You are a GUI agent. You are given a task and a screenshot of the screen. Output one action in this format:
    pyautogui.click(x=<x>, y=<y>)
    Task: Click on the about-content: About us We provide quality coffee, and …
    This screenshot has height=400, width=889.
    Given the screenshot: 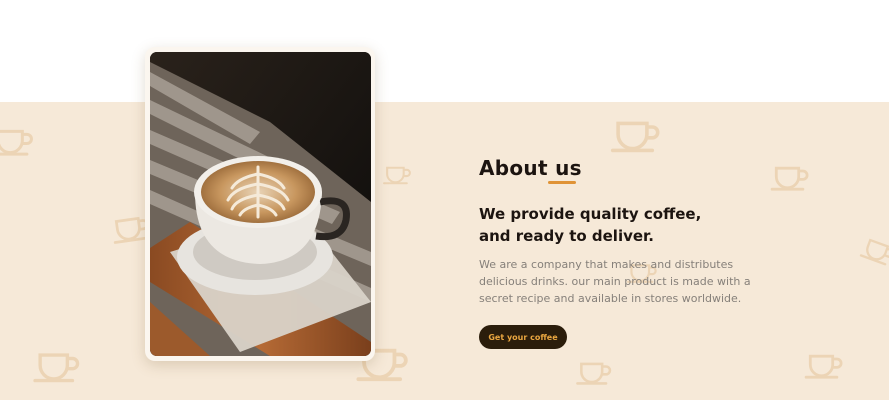 What is the action you would take?
    pyautogui.click(x=639, y=230)
    